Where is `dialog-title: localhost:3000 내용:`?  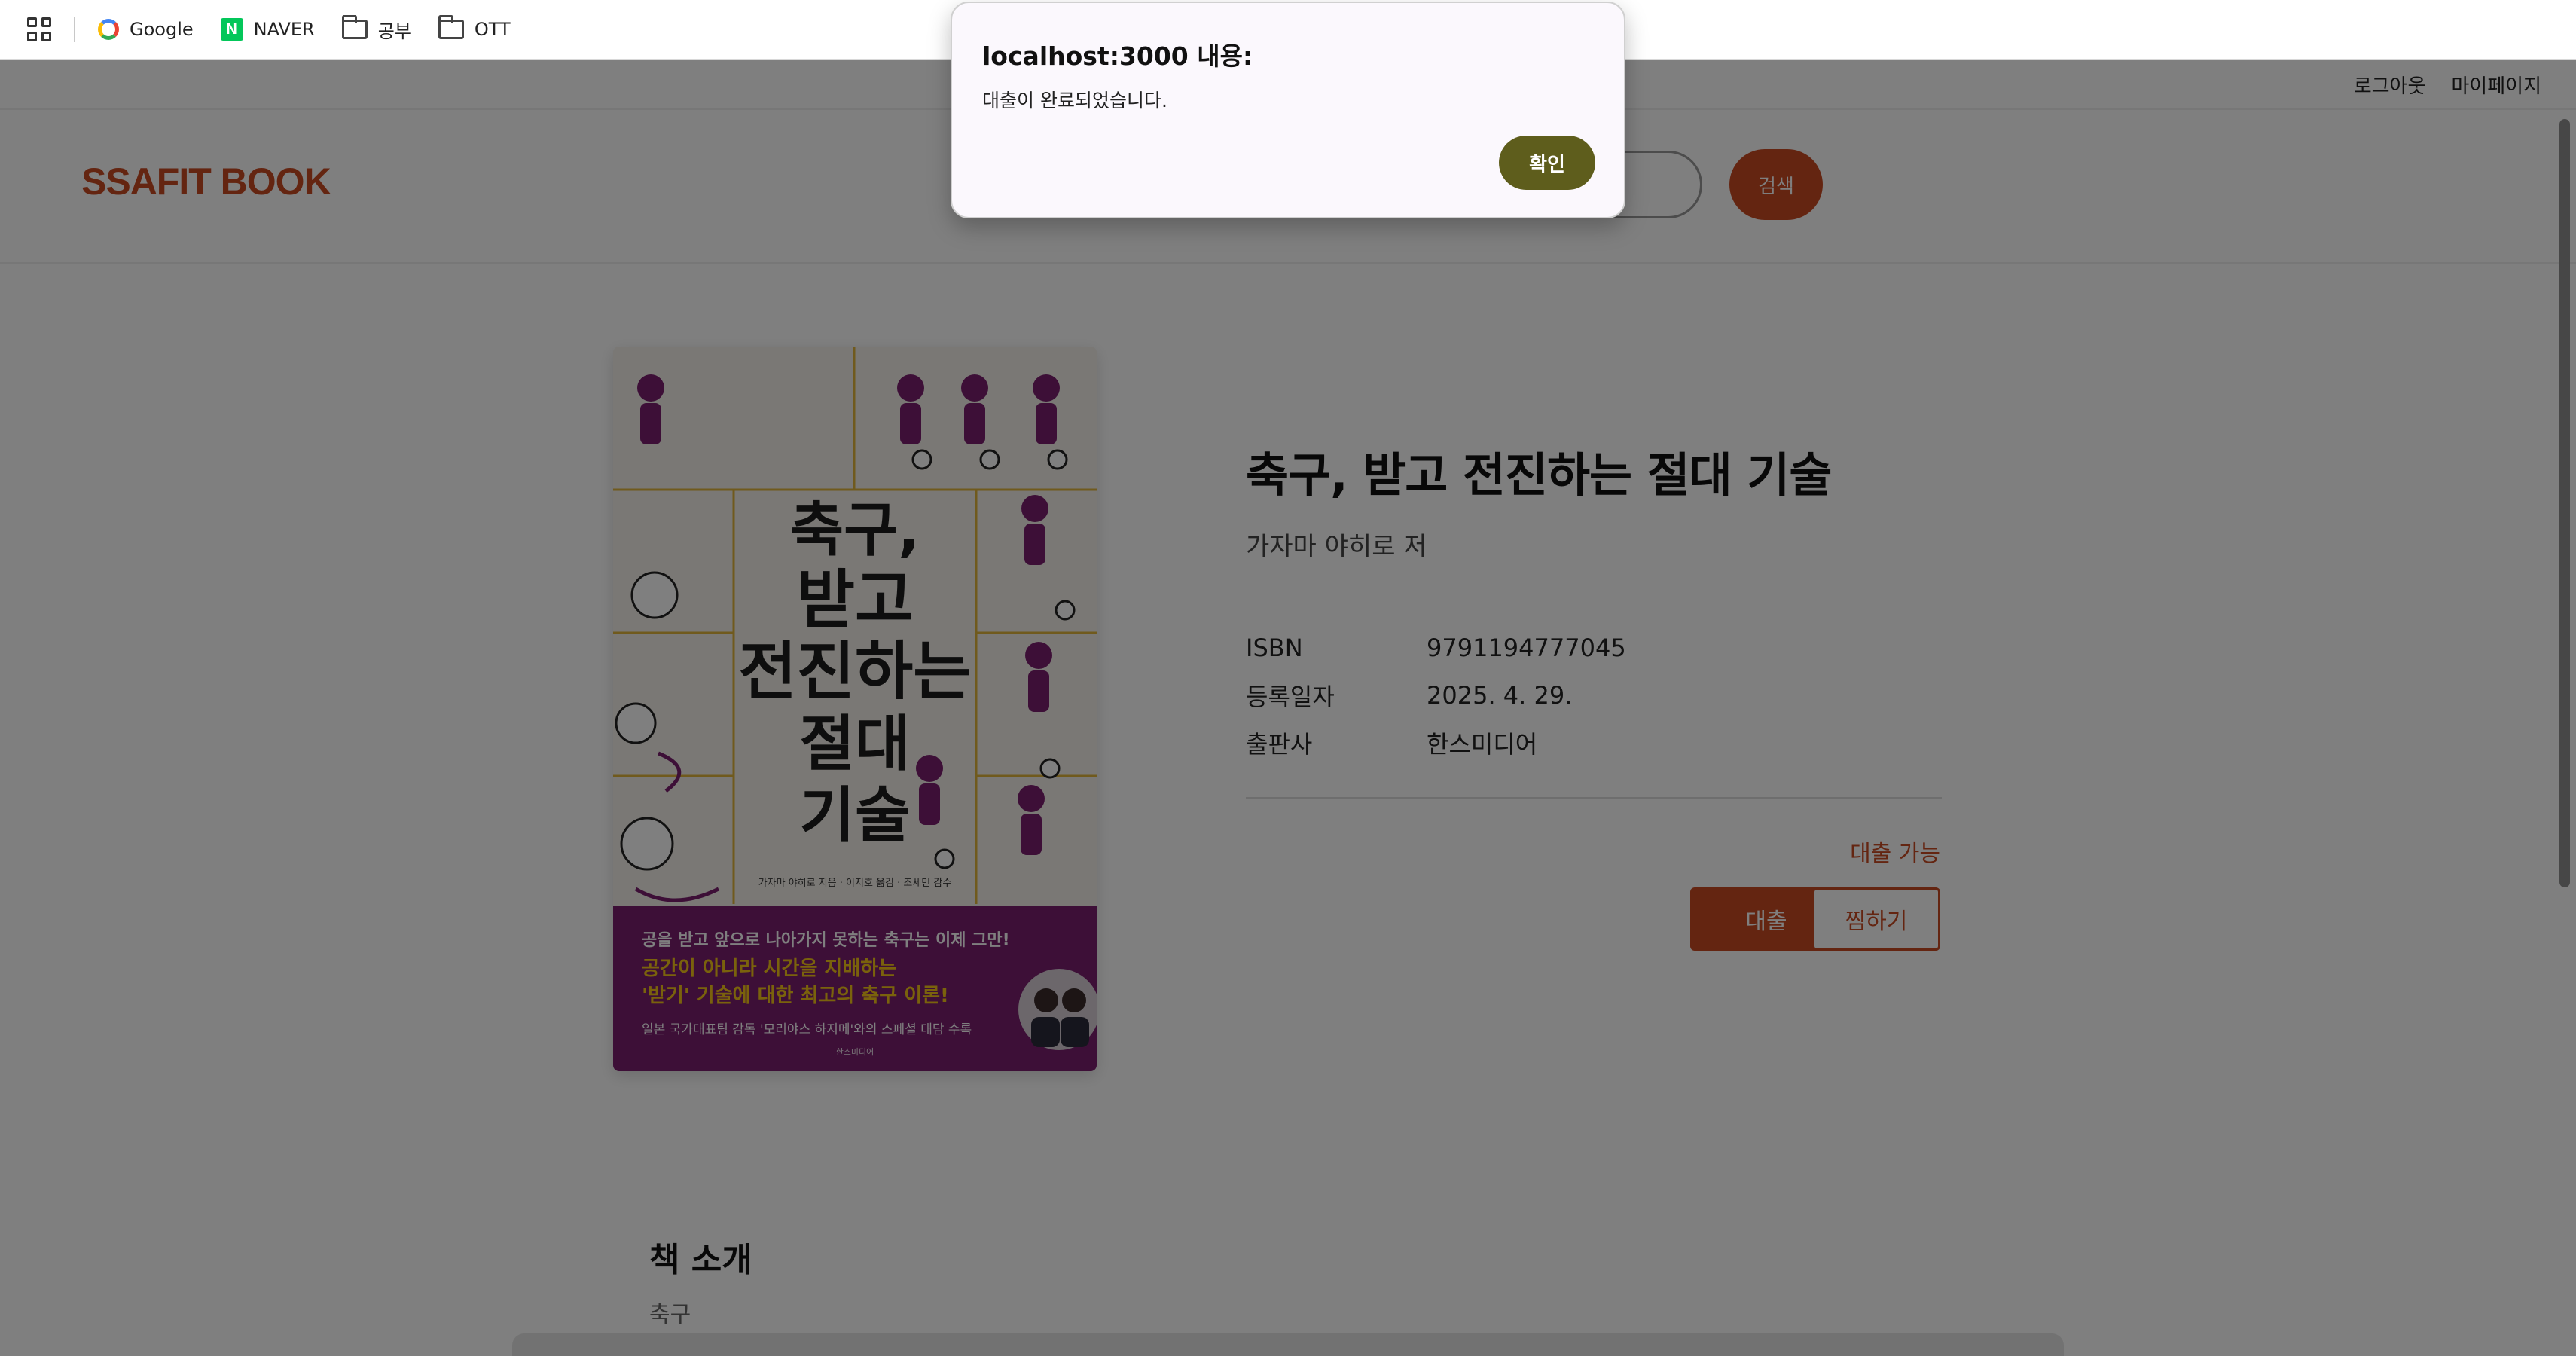 dialog-title: localhost:3000 내용: is located at coordinates (1118, 56).